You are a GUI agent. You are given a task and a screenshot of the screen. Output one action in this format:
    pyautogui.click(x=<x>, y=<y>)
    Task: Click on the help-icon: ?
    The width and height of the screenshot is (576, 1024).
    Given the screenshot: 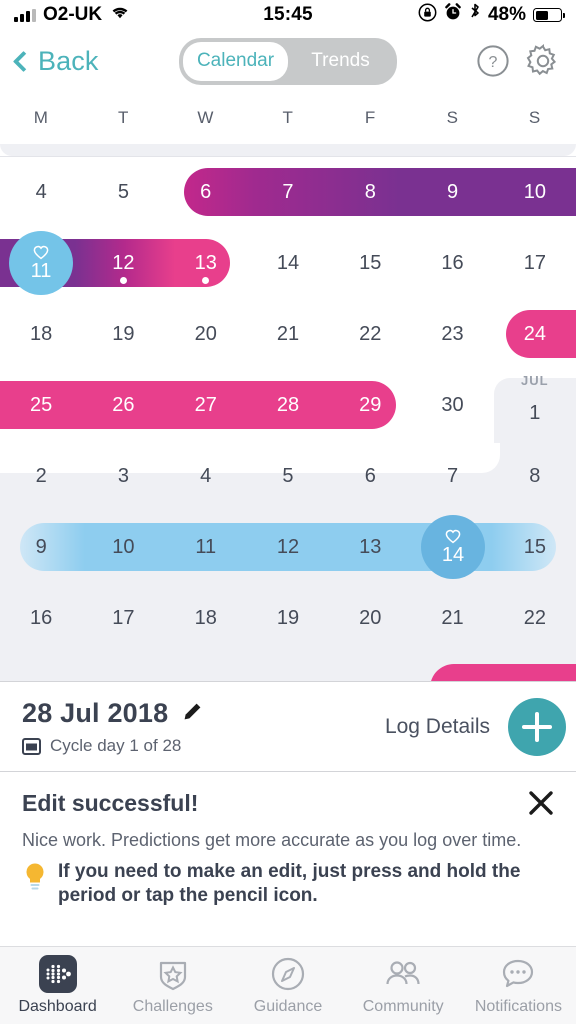 What is the action you would take?
    pyautogui.click(x=493, y=61)
    